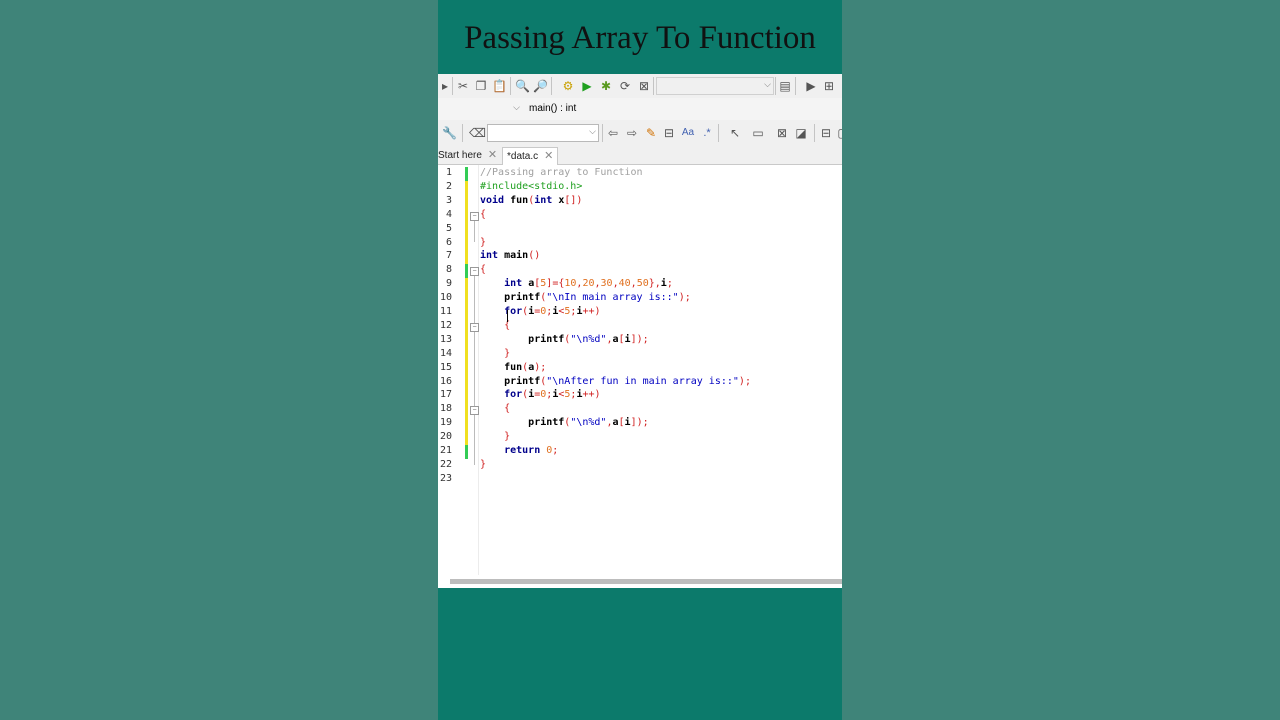 The height and width of the screenshot is (720, 1280). I want to click on line-number: 5, so click(448, 228).